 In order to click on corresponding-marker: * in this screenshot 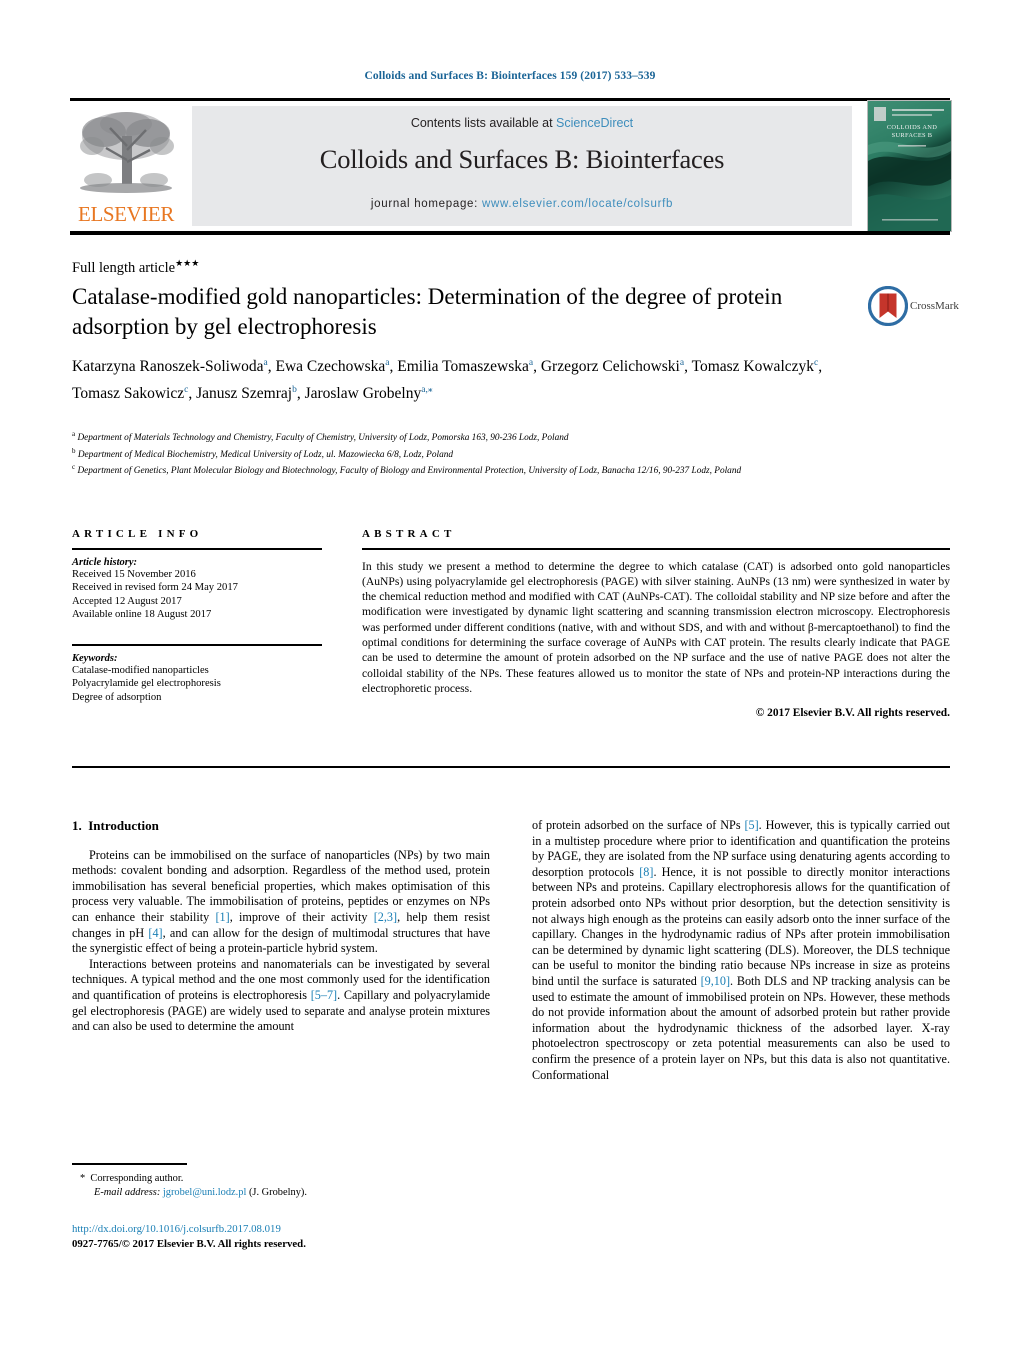, I will do `click(83, 1178)`.